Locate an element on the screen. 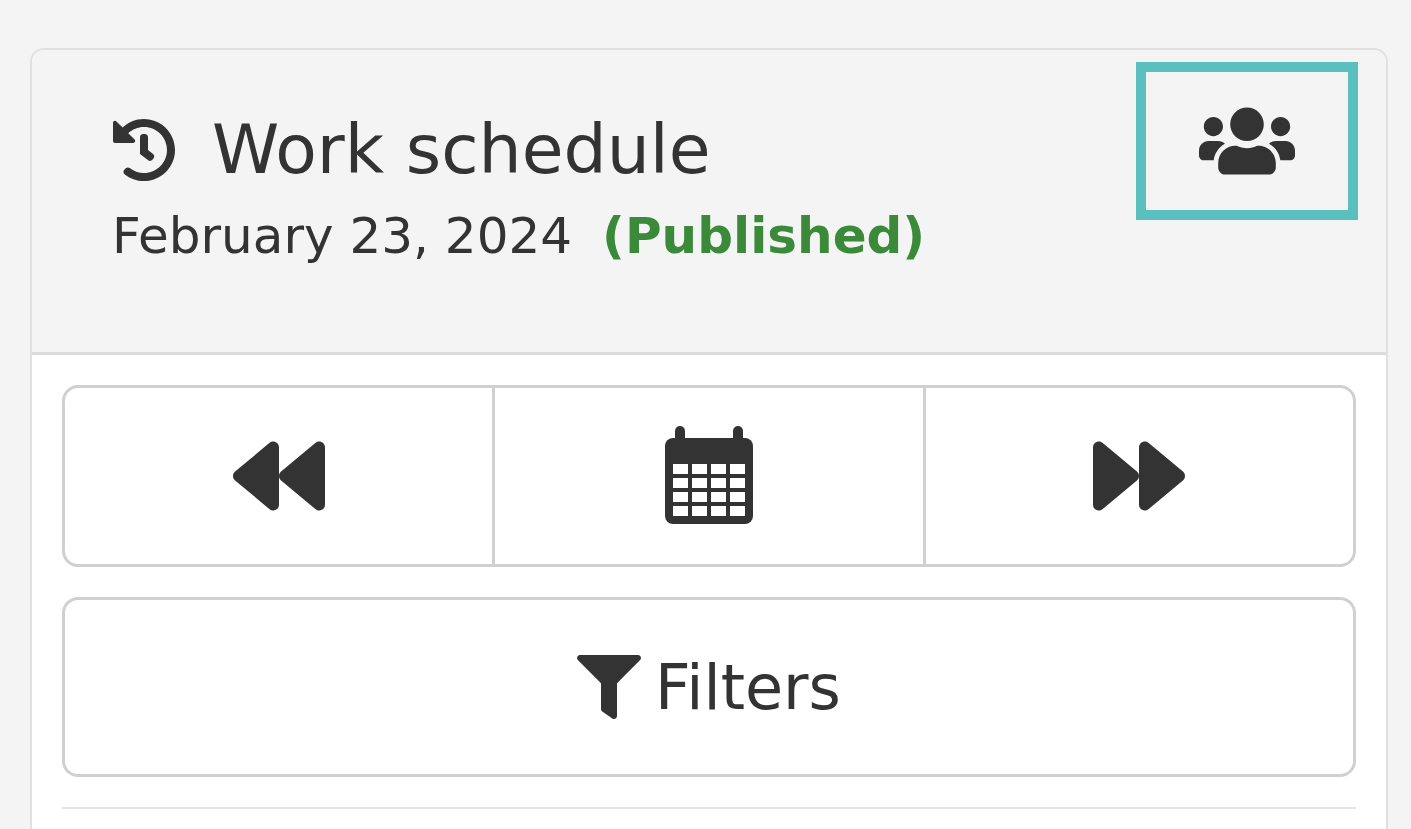  calendar-button is located at coordinates (709, 476).